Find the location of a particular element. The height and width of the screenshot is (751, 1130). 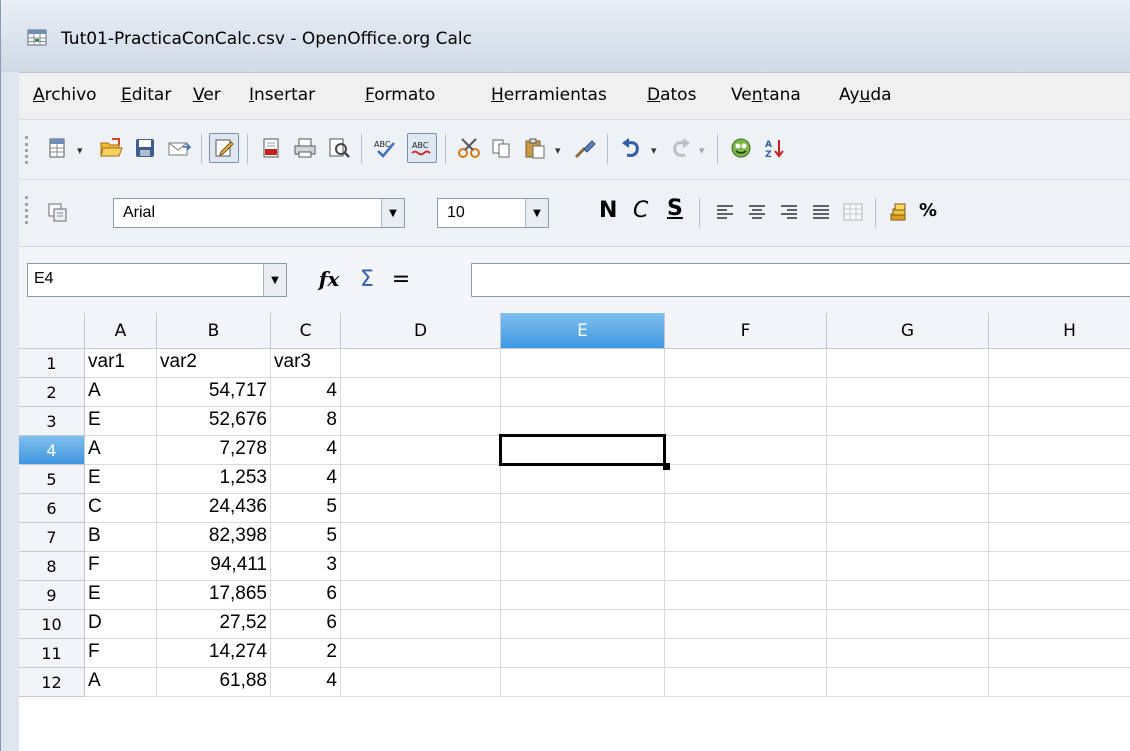

undo-icon is located at coordinates (631, 148).